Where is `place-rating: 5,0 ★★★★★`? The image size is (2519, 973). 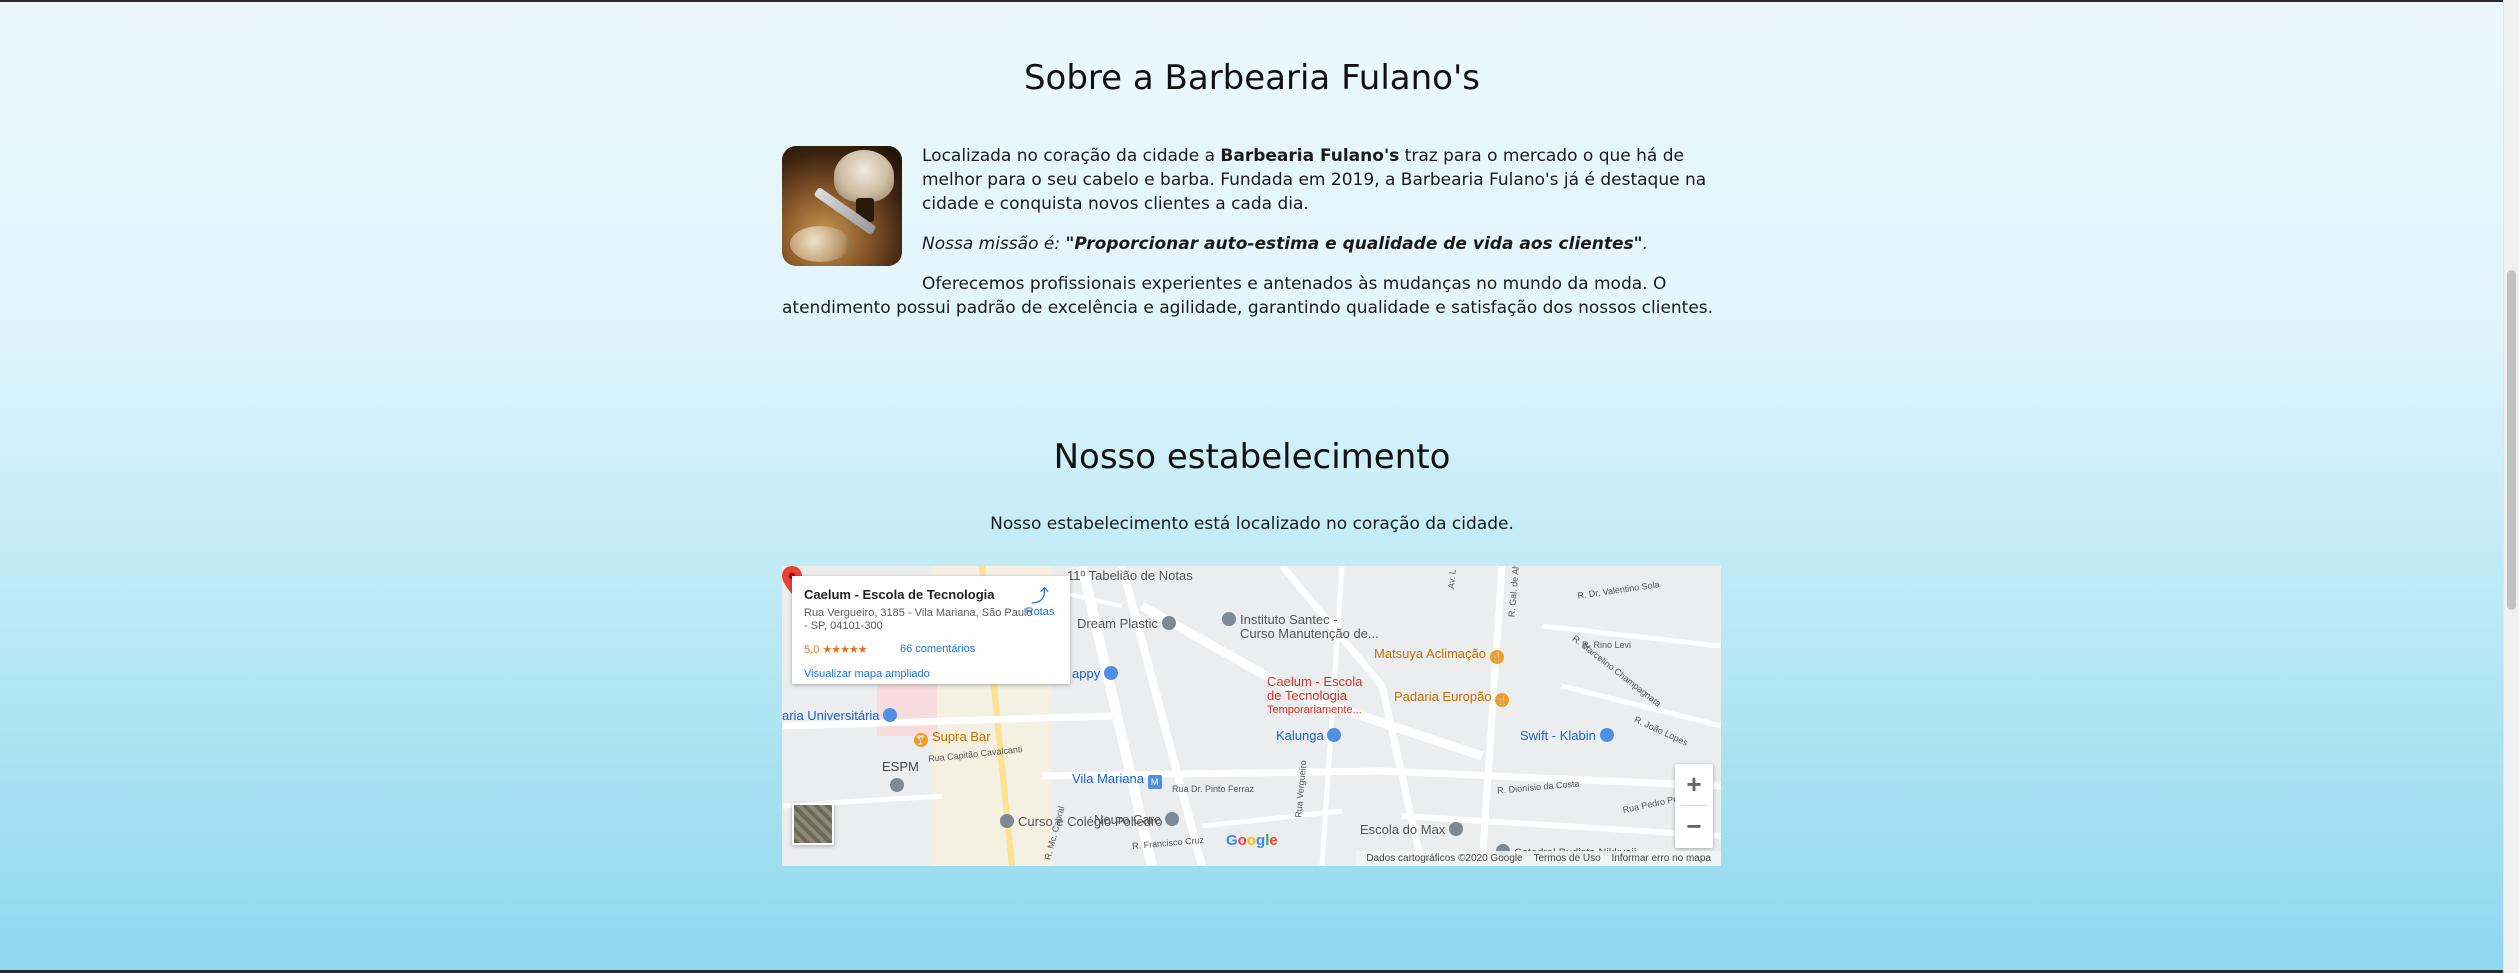 place-rating: 5,0 ★★★★★ is located at coordinates (836, 650).